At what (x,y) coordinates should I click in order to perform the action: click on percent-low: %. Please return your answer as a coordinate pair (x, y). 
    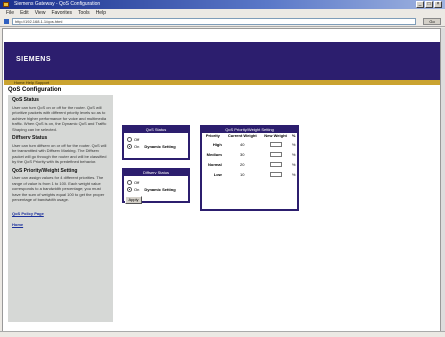
    Looking at the image, I should click on (293, 174).